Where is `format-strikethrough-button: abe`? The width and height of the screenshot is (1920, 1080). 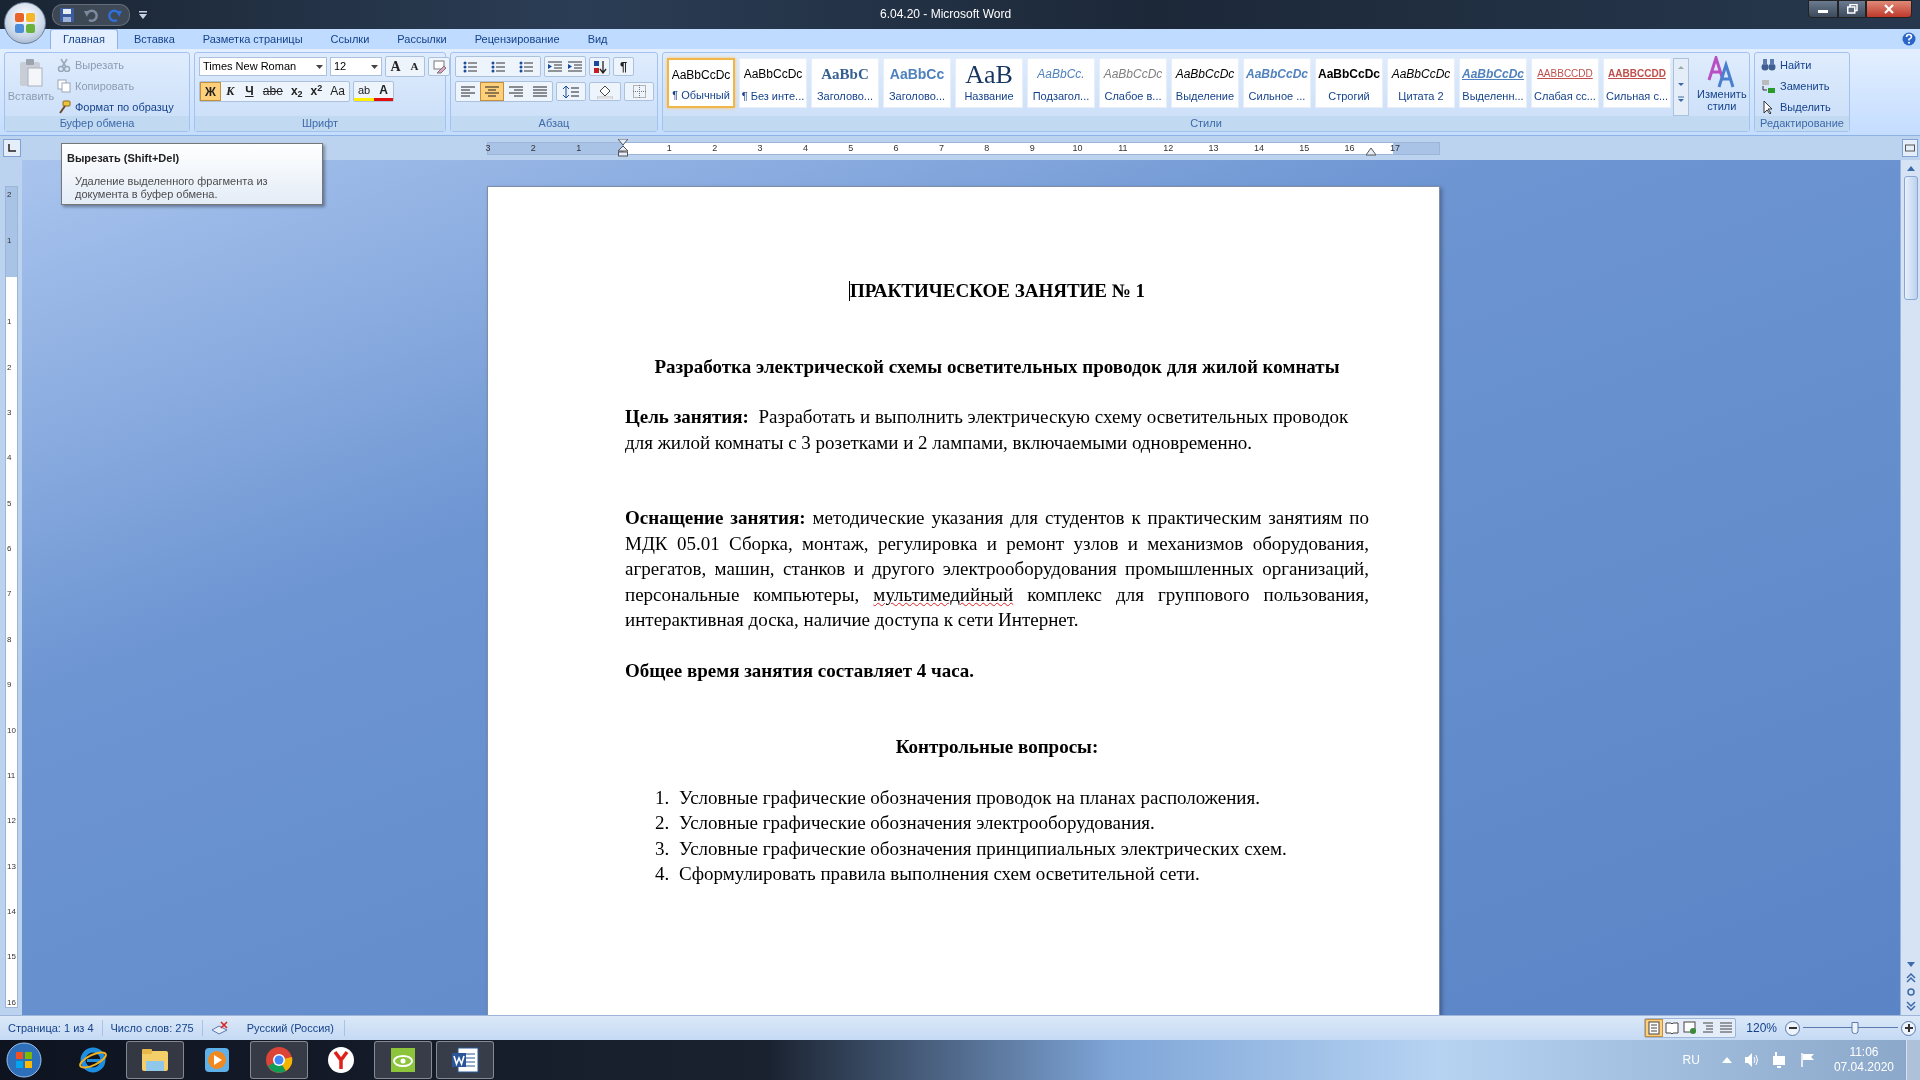 format-strikethrough-button: abe is located at coordinates (272, 91).